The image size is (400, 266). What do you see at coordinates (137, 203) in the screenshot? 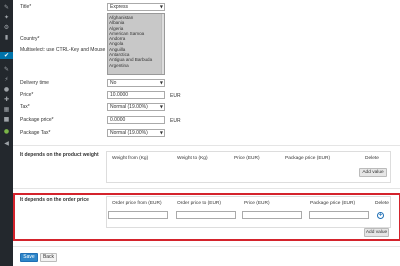
I see `order-price-from-header: Order price from (EUR)` at bounding box center [137, 203].